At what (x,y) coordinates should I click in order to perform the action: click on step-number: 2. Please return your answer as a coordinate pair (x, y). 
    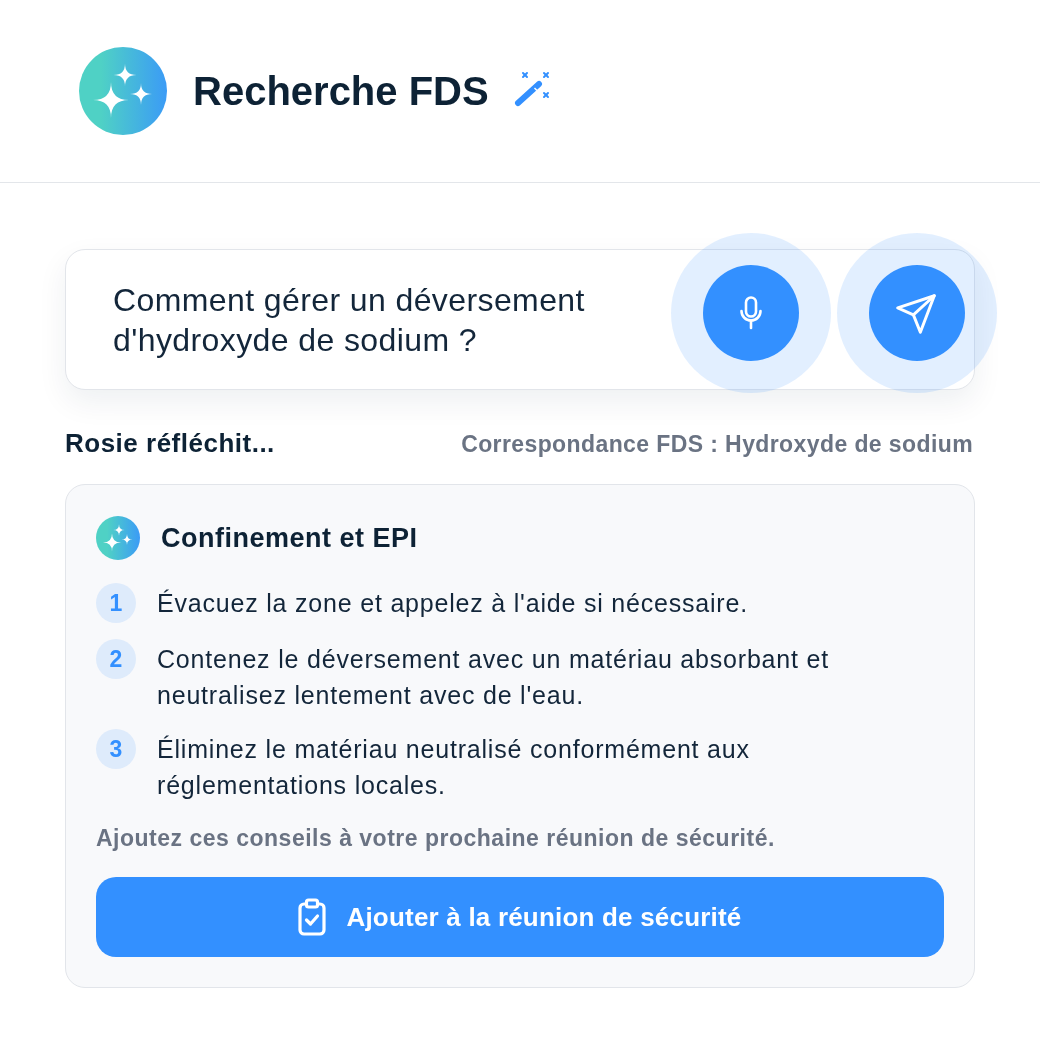
    Looking at the image, I should click on (116, 659).